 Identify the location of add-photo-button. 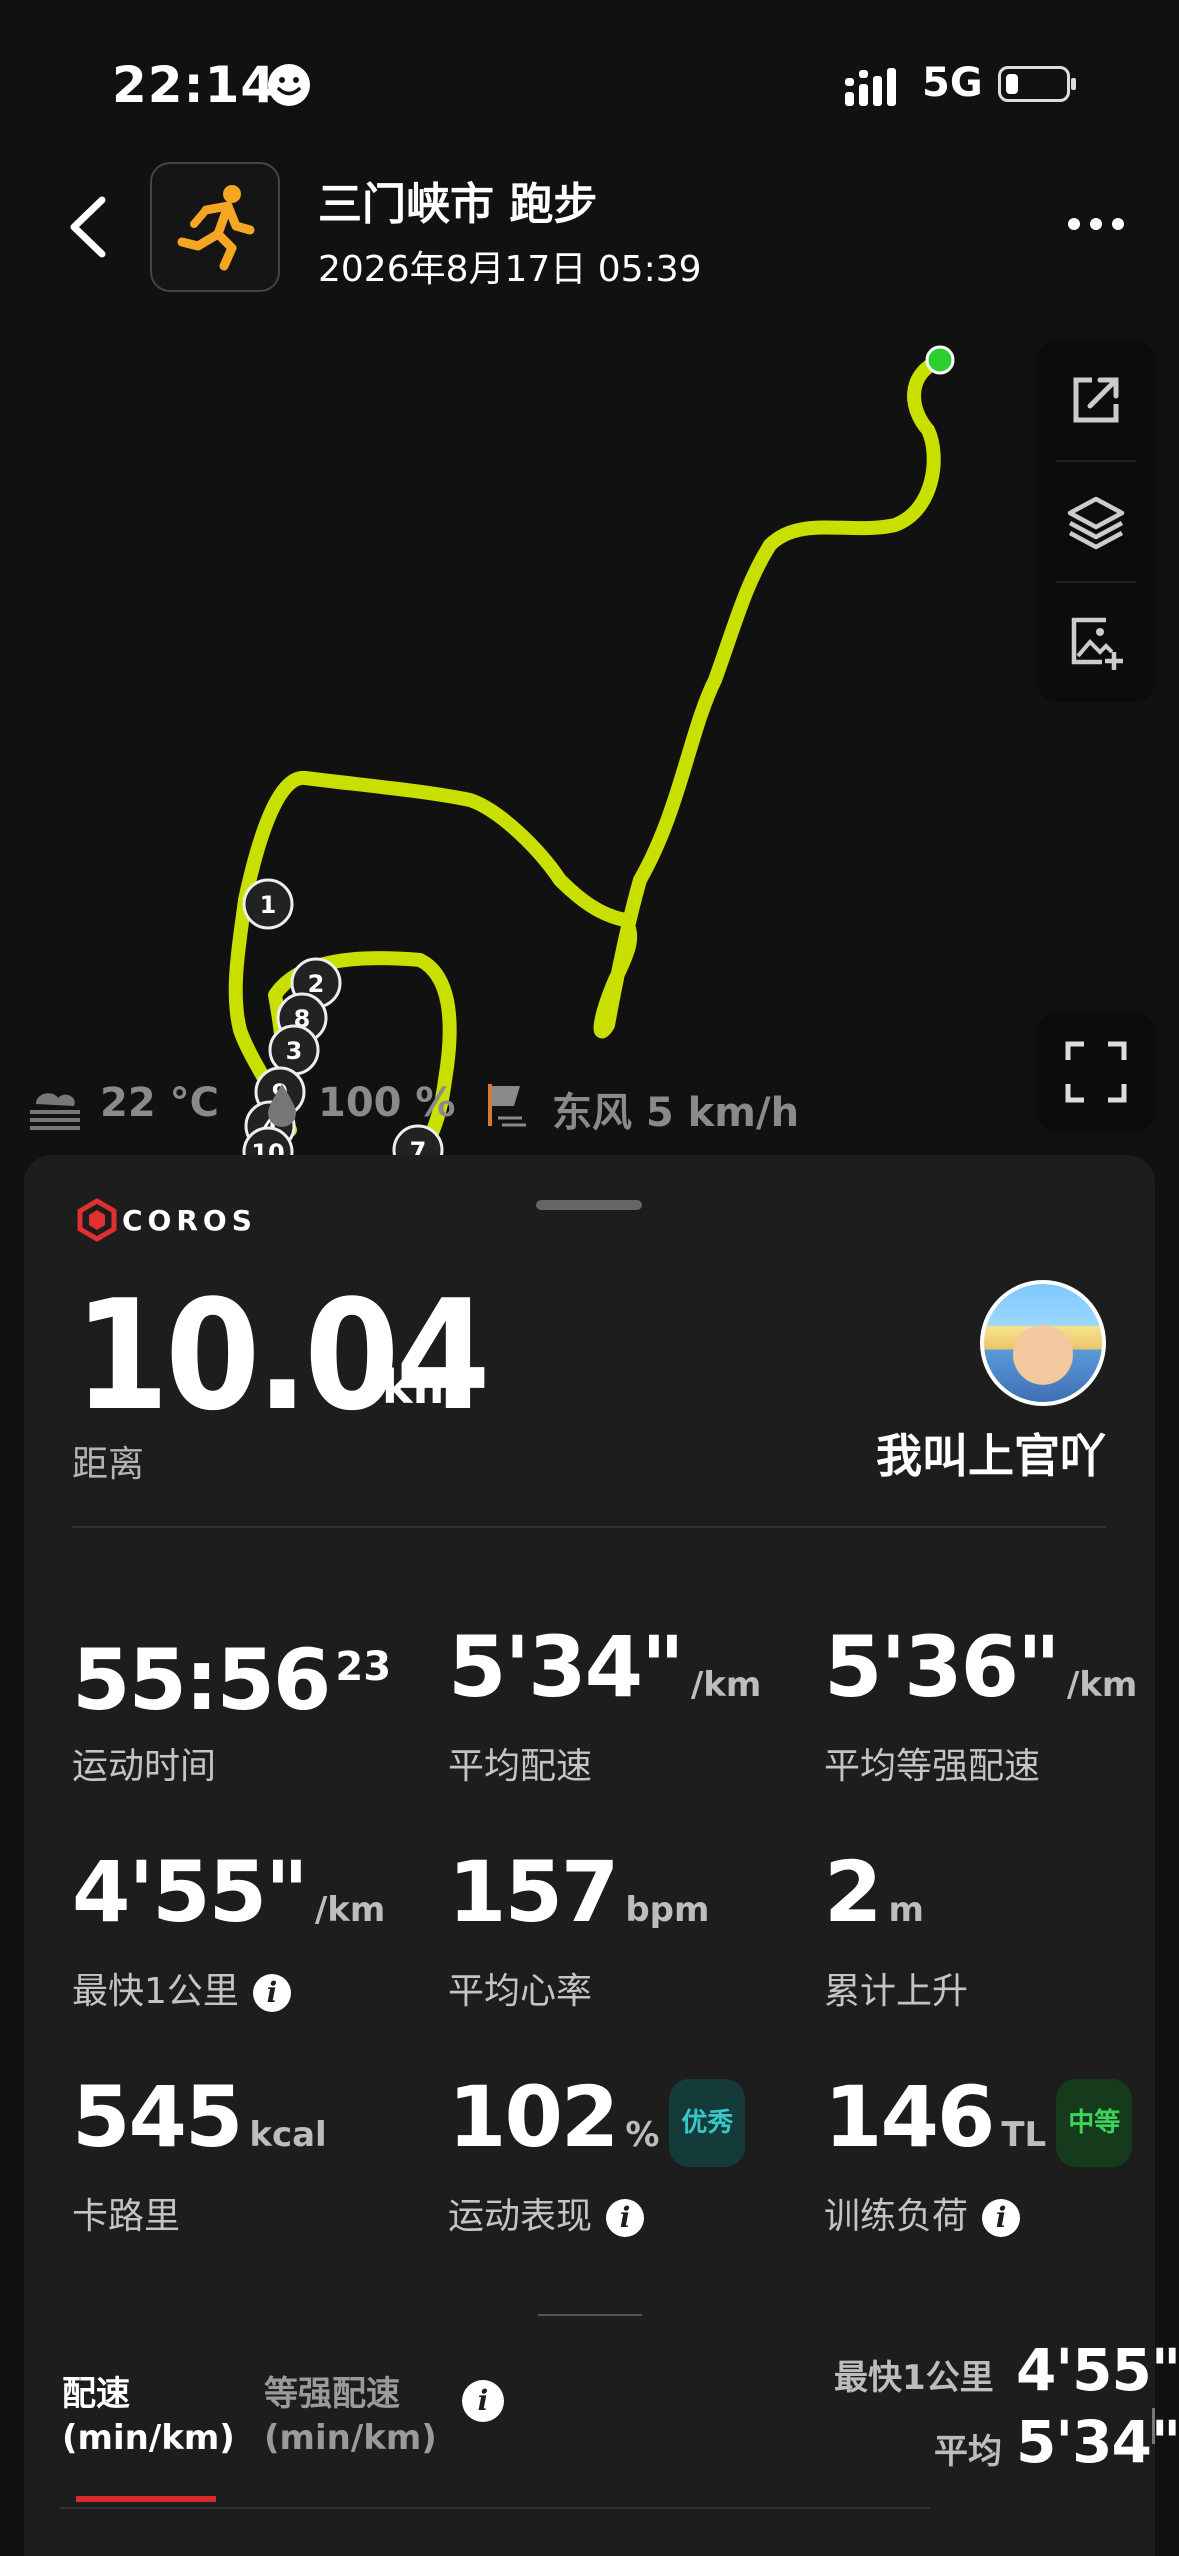
(1096, 642).